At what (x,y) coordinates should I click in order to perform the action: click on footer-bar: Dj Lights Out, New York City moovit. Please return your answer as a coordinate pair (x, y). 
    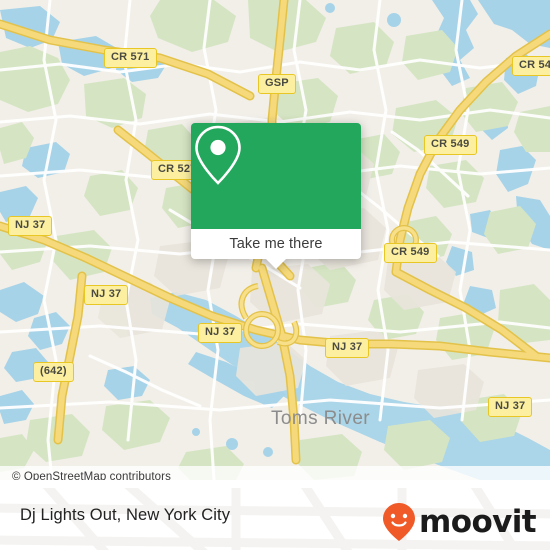
    Looking at the image, I should click on (275, 519).